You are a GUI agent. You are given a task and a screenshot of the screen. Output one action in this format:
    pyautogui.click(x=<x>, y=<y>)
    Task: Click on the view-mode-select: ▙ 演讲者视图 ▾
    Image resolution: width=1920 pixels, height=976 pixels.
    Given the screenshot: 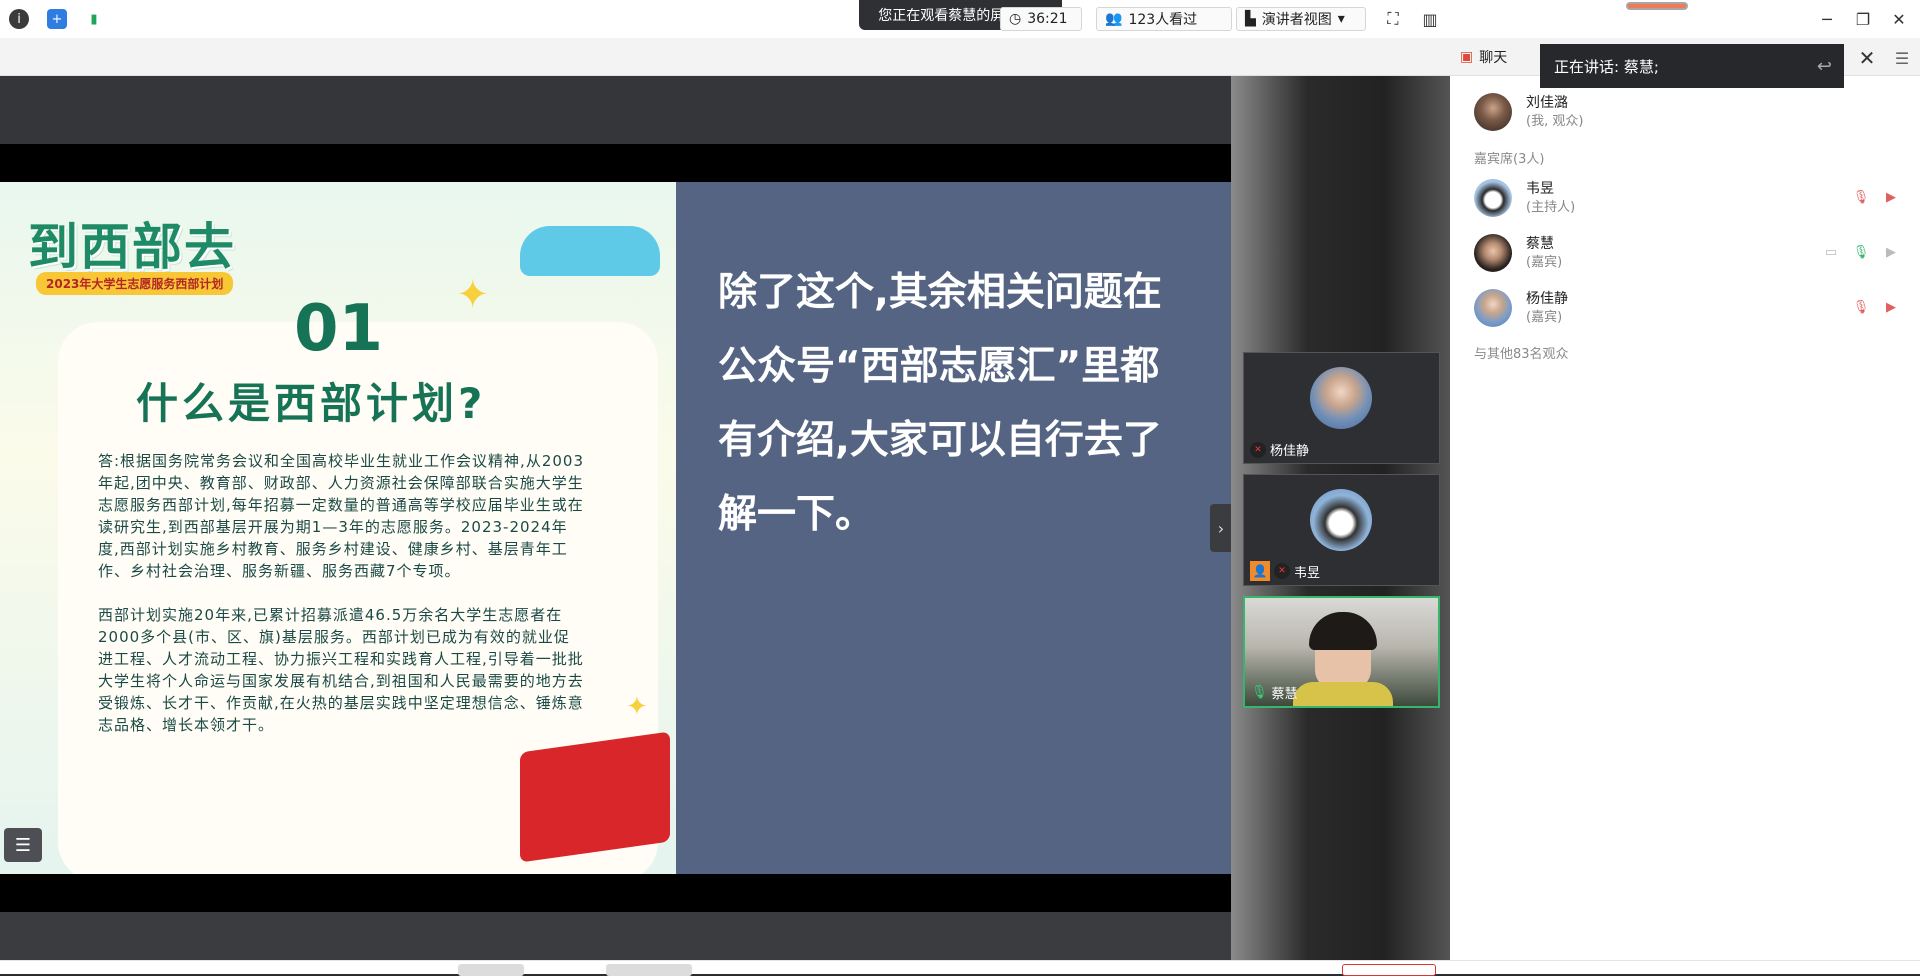 What is the action you would take?
    pyautogui.click(x=1301, y=19)
    